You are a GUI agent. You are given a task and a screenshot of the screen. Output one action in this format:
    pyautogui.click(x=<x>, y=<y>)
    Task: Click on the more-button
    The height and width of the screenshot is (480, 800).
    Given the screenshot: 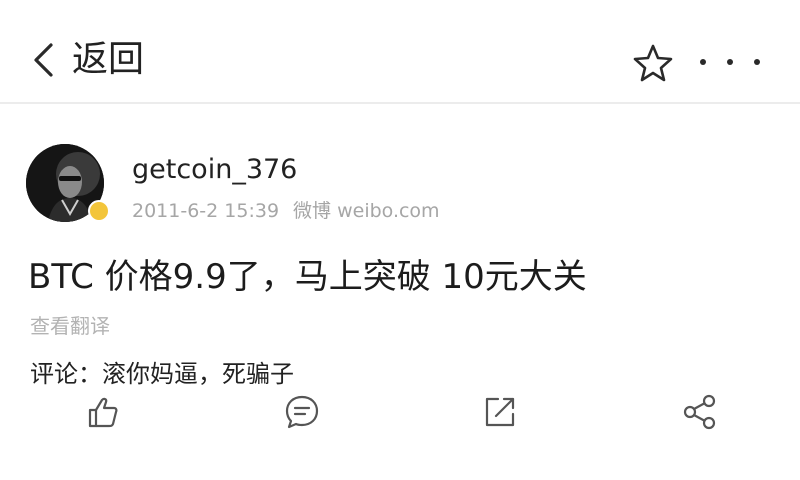 What is the action you would take?
    pyautogui.click(x=730, y=62)
    